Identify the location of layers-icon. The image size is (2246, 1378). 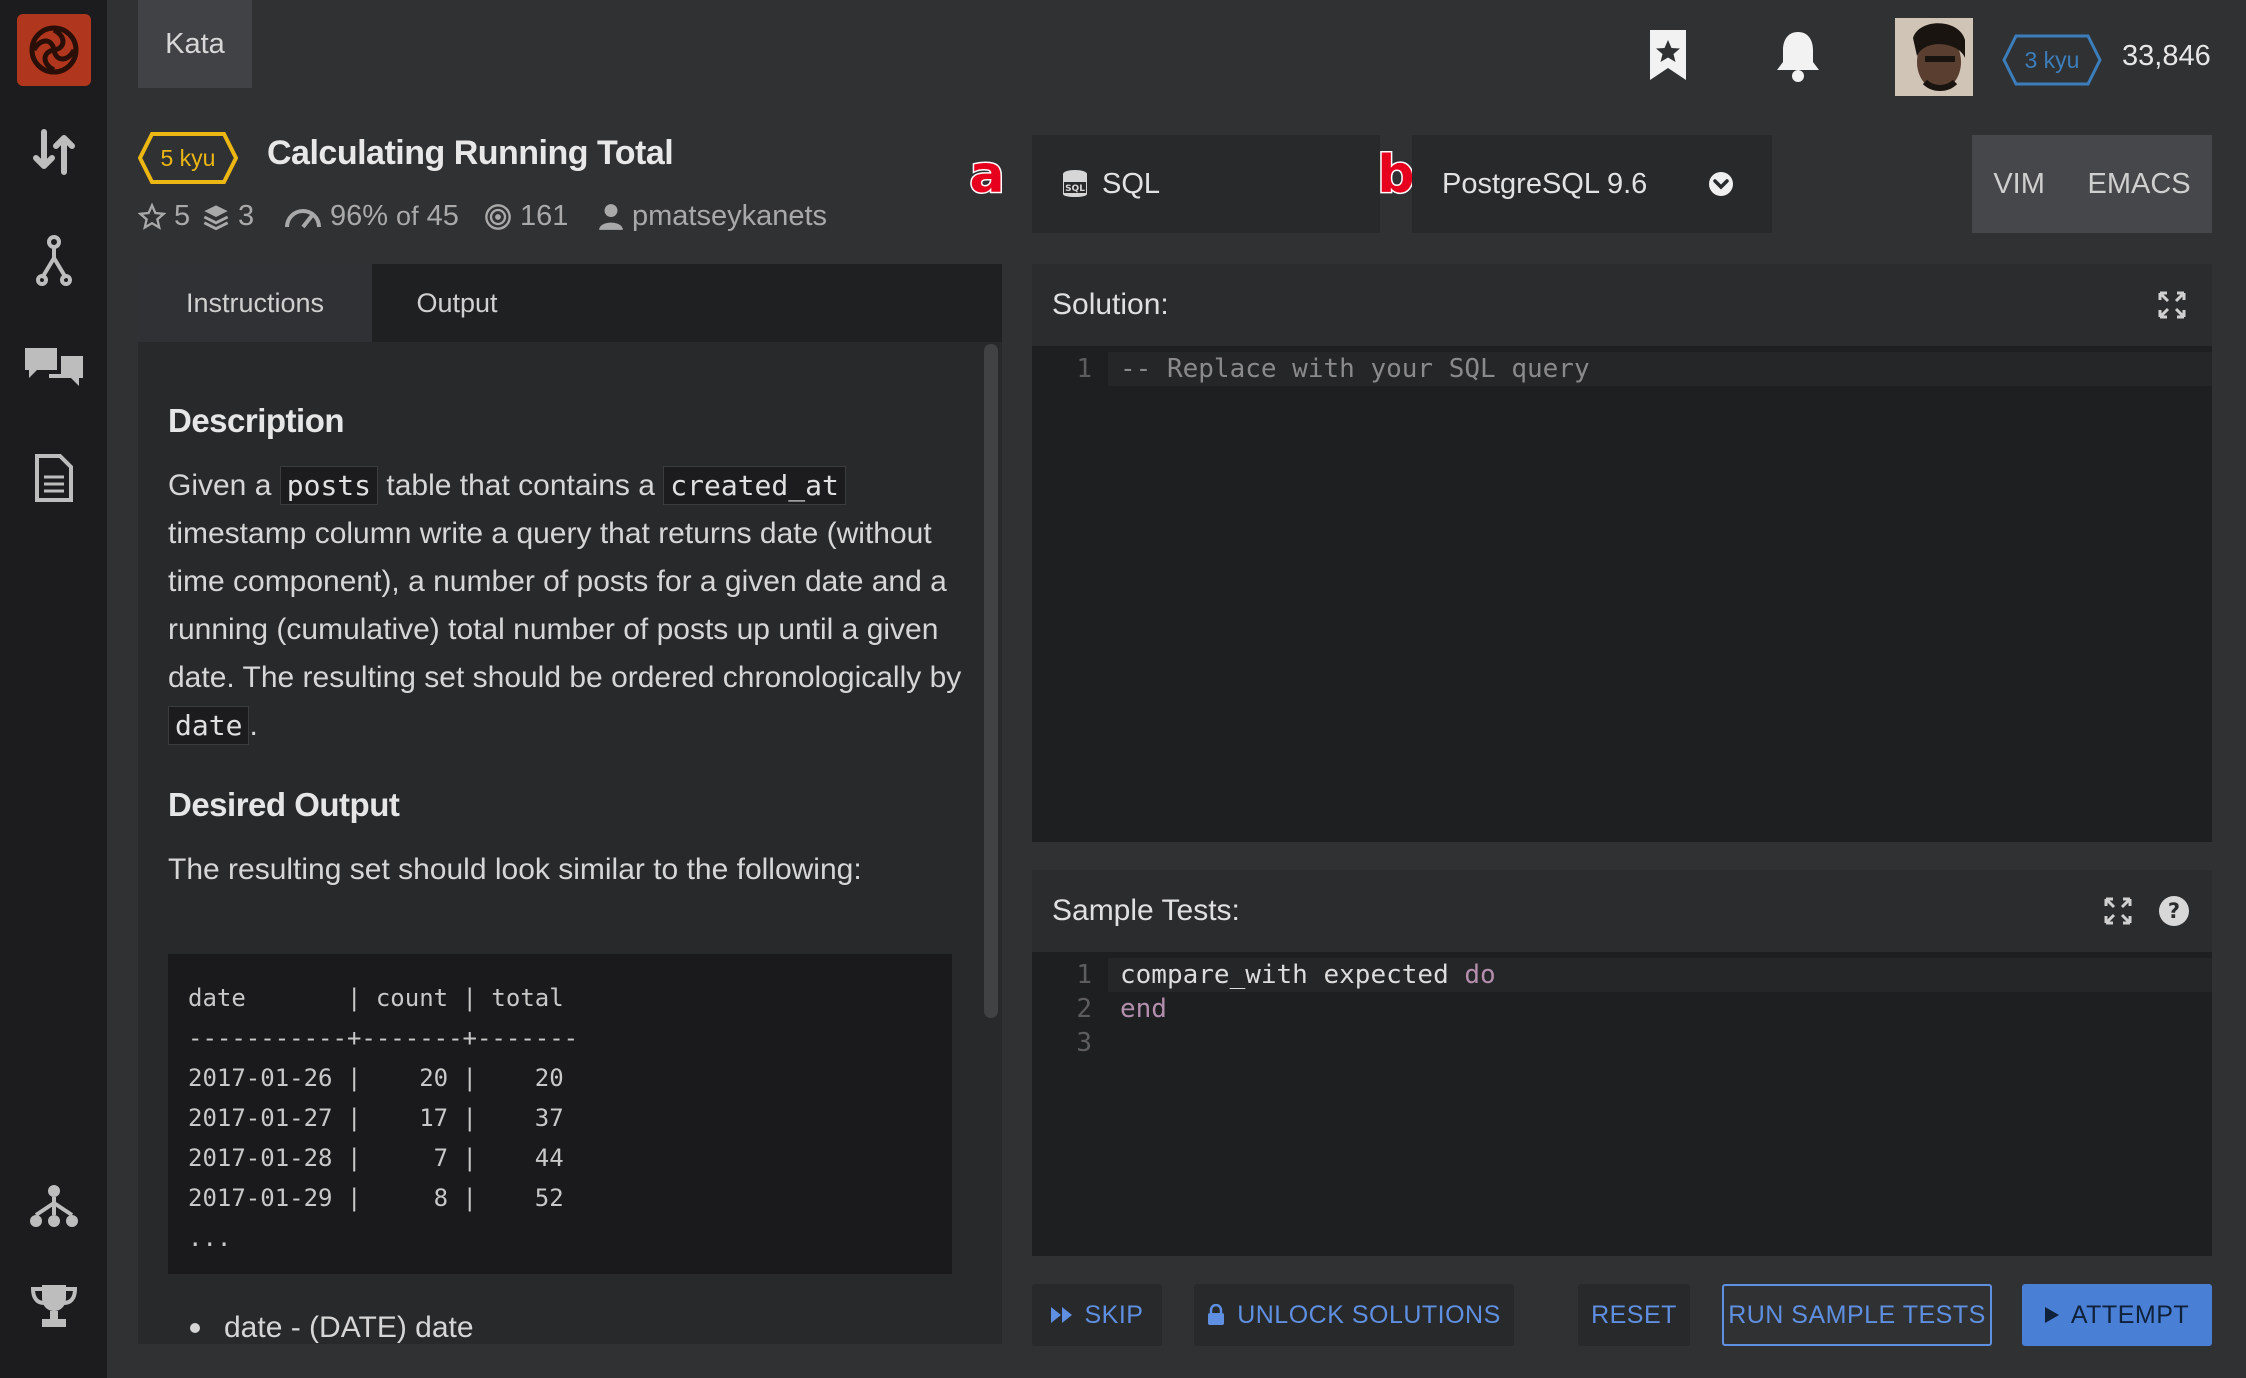
(216, 217).